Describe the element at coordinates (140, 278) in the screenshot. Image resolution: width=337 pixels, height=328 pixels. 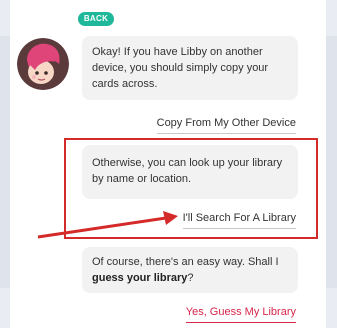
I see `guess-message-bold: guess your library` at that location.